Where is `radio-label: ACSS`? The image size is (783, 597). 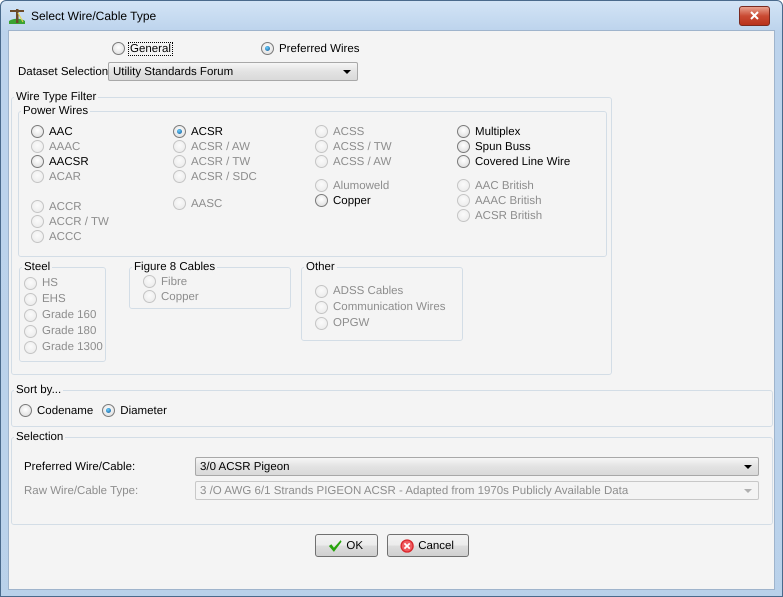
radio-label: ACSS is located at coordinates (349, 132).